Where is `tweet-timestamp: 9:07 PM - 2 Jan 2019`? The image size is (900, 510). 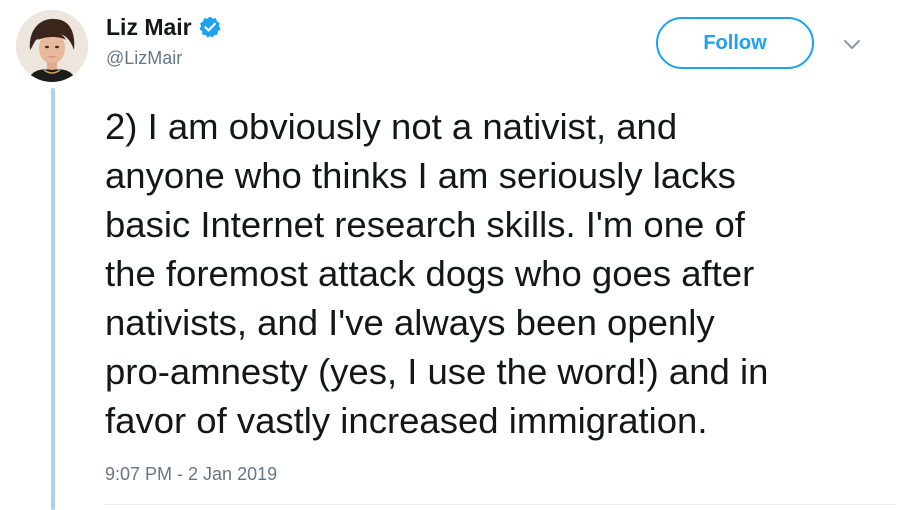
tweet-timestamp: 9:07 PM - 2 Jan 2019 is located at coordinates (191, 474).